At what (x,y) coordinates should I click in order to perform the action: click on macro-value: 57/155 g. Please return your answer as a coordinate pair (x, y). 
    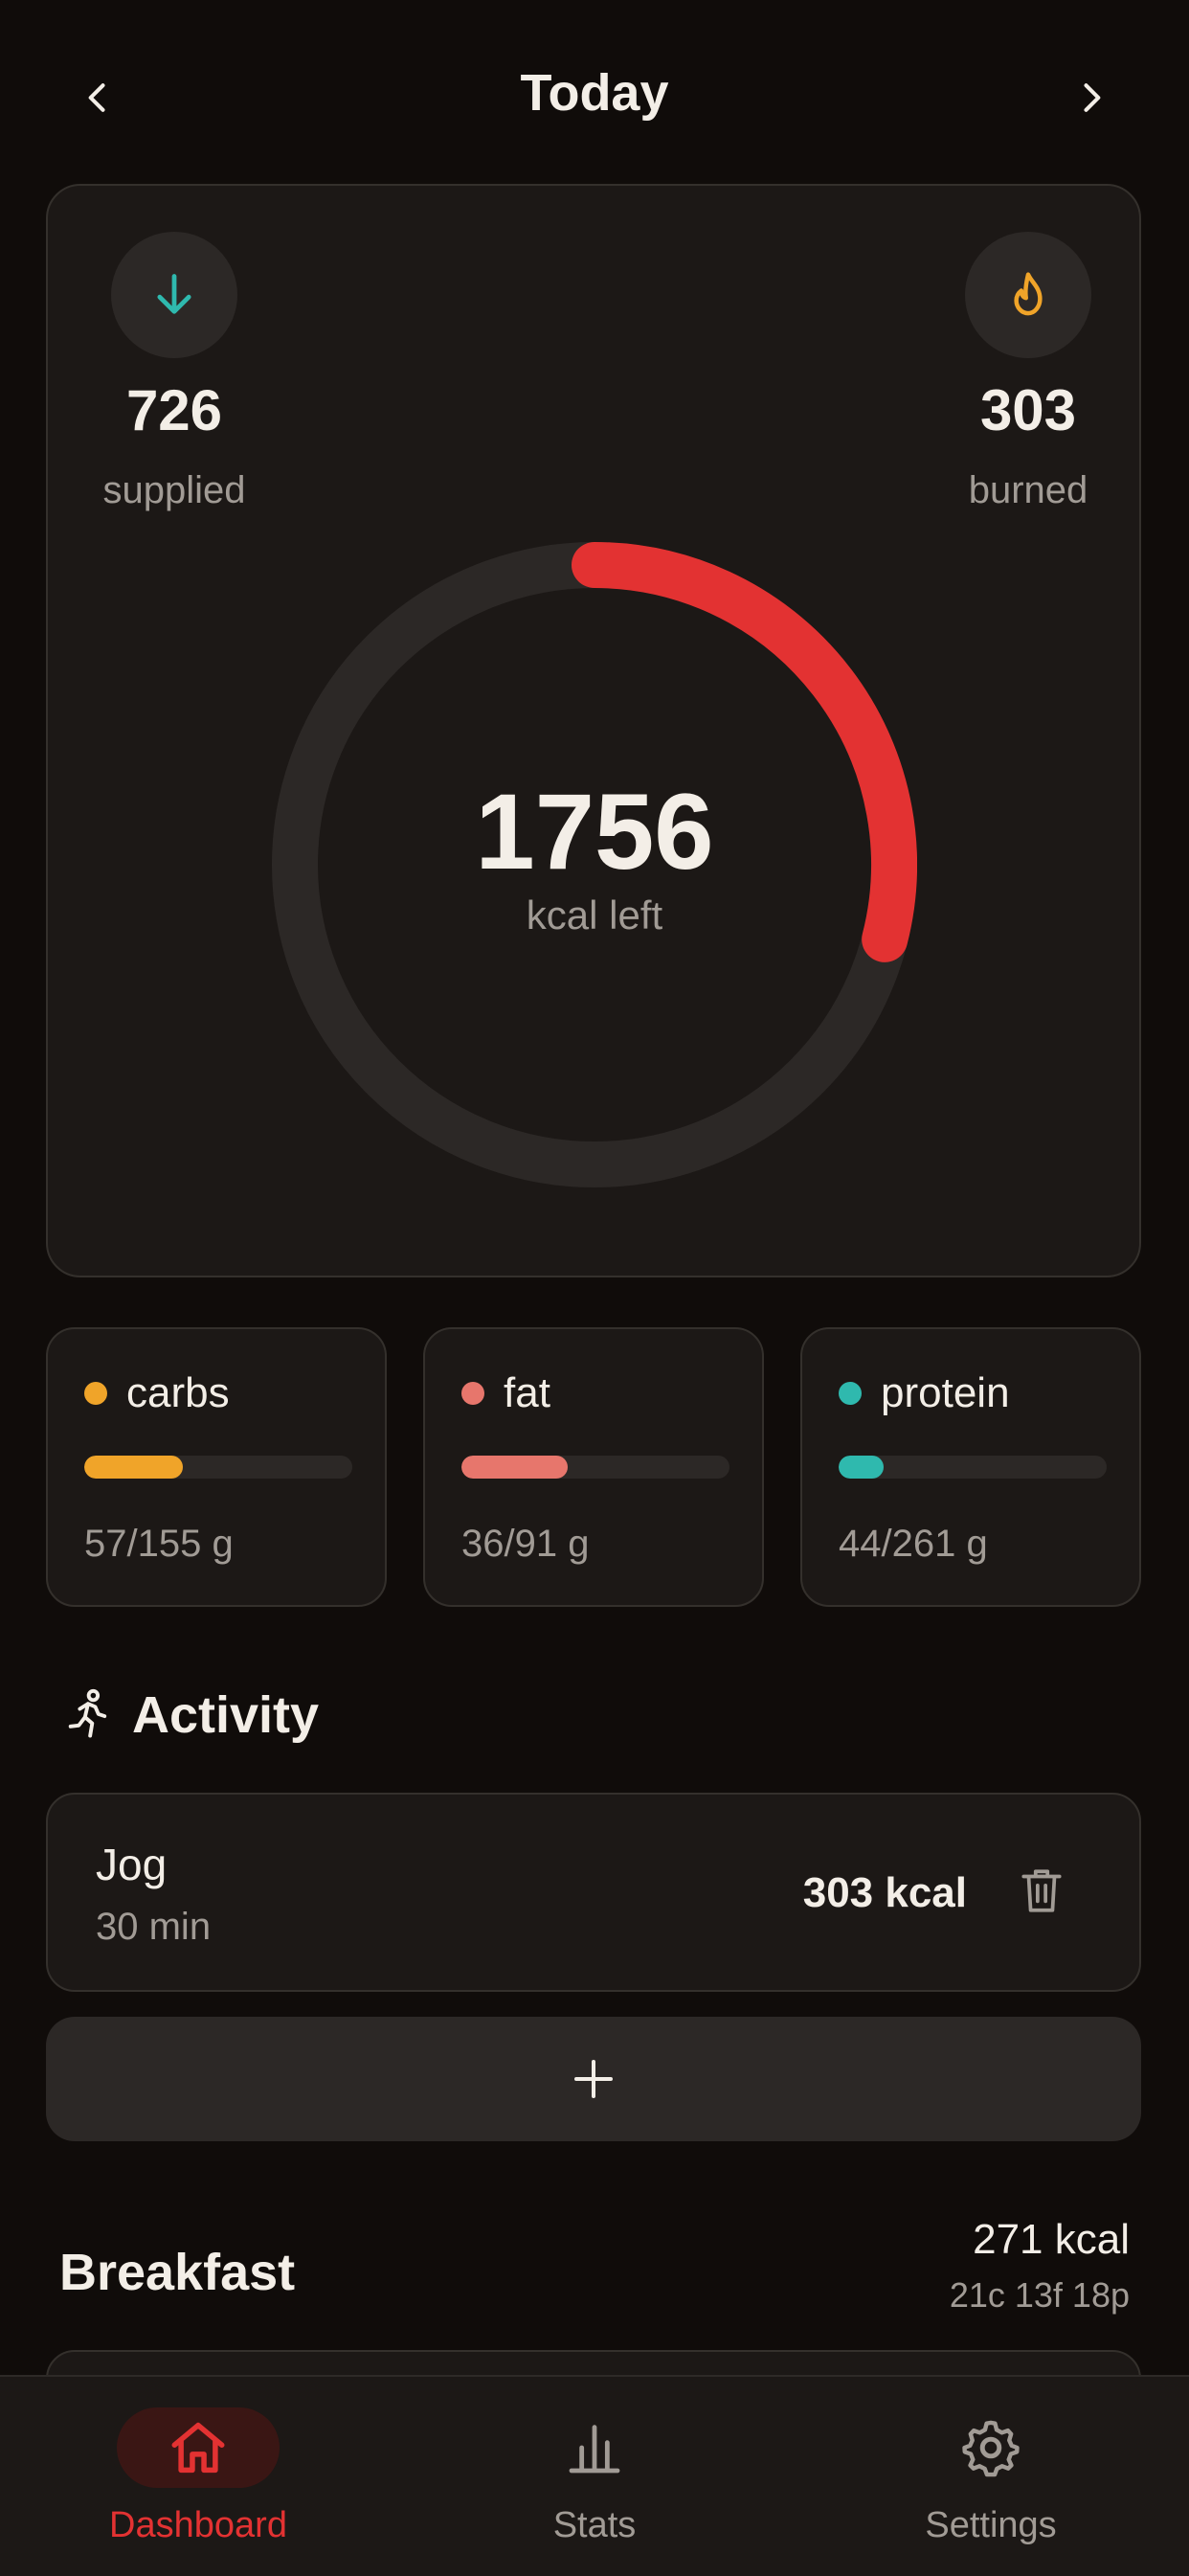
    Looking at the image, I should click on (159, 1544).